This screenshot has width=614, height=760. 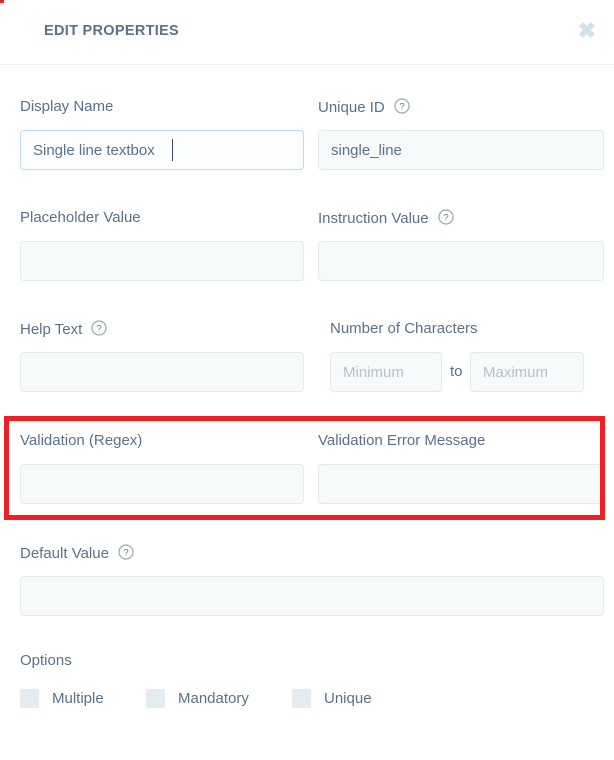 What do you see at coordinates (312, 596) in the screenshot?
I see `default-value-input` at bounding box center [312, 596].